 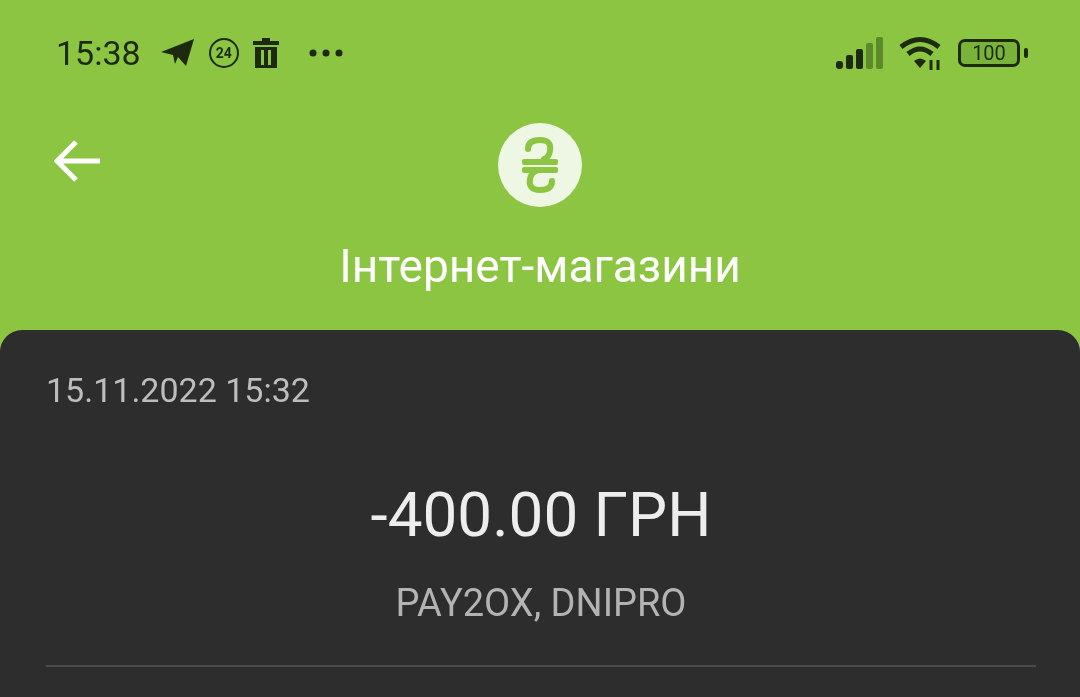 What do you see at coordinates (540, 266) in the screenshot?
I see `category-title: Інтернет-магазини` at bounding box center [540, 266].